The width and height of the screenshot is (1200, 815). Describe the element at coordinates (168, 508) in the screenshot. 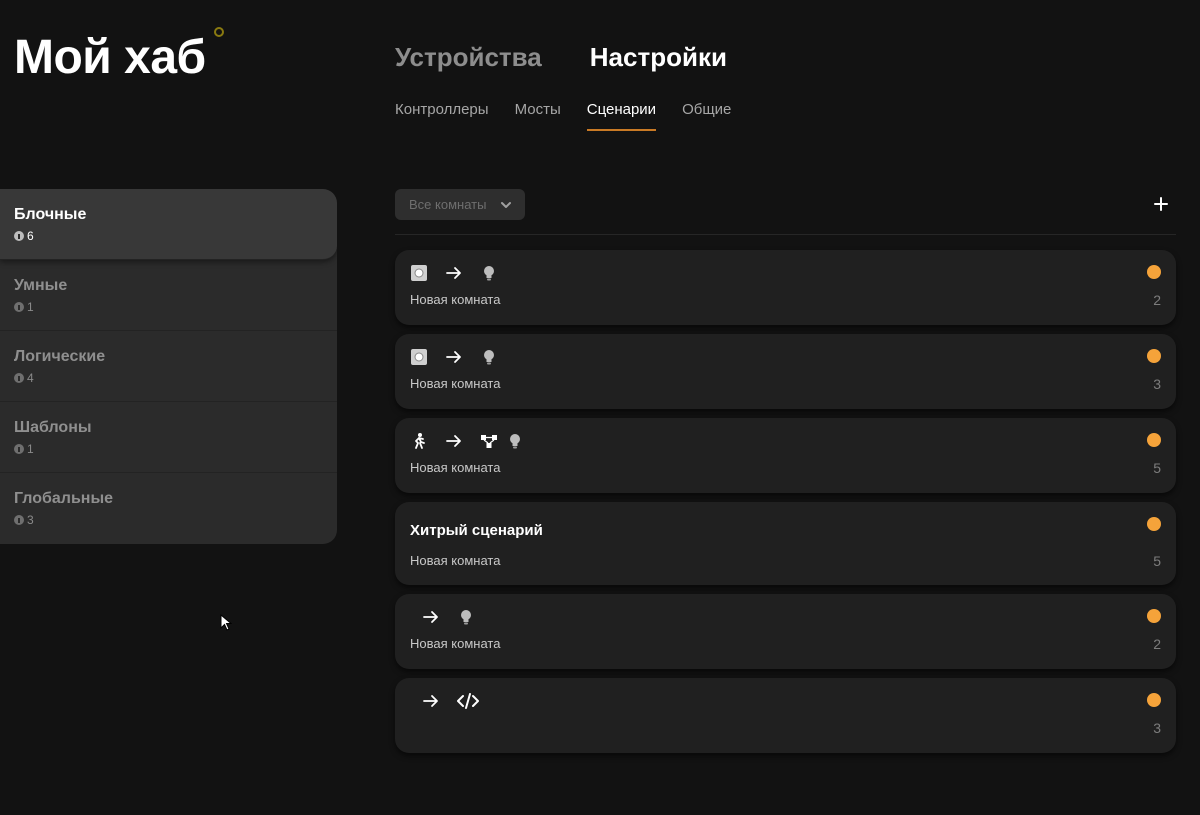

I see `sidebar-item-global: Глобальные 3` at that location.